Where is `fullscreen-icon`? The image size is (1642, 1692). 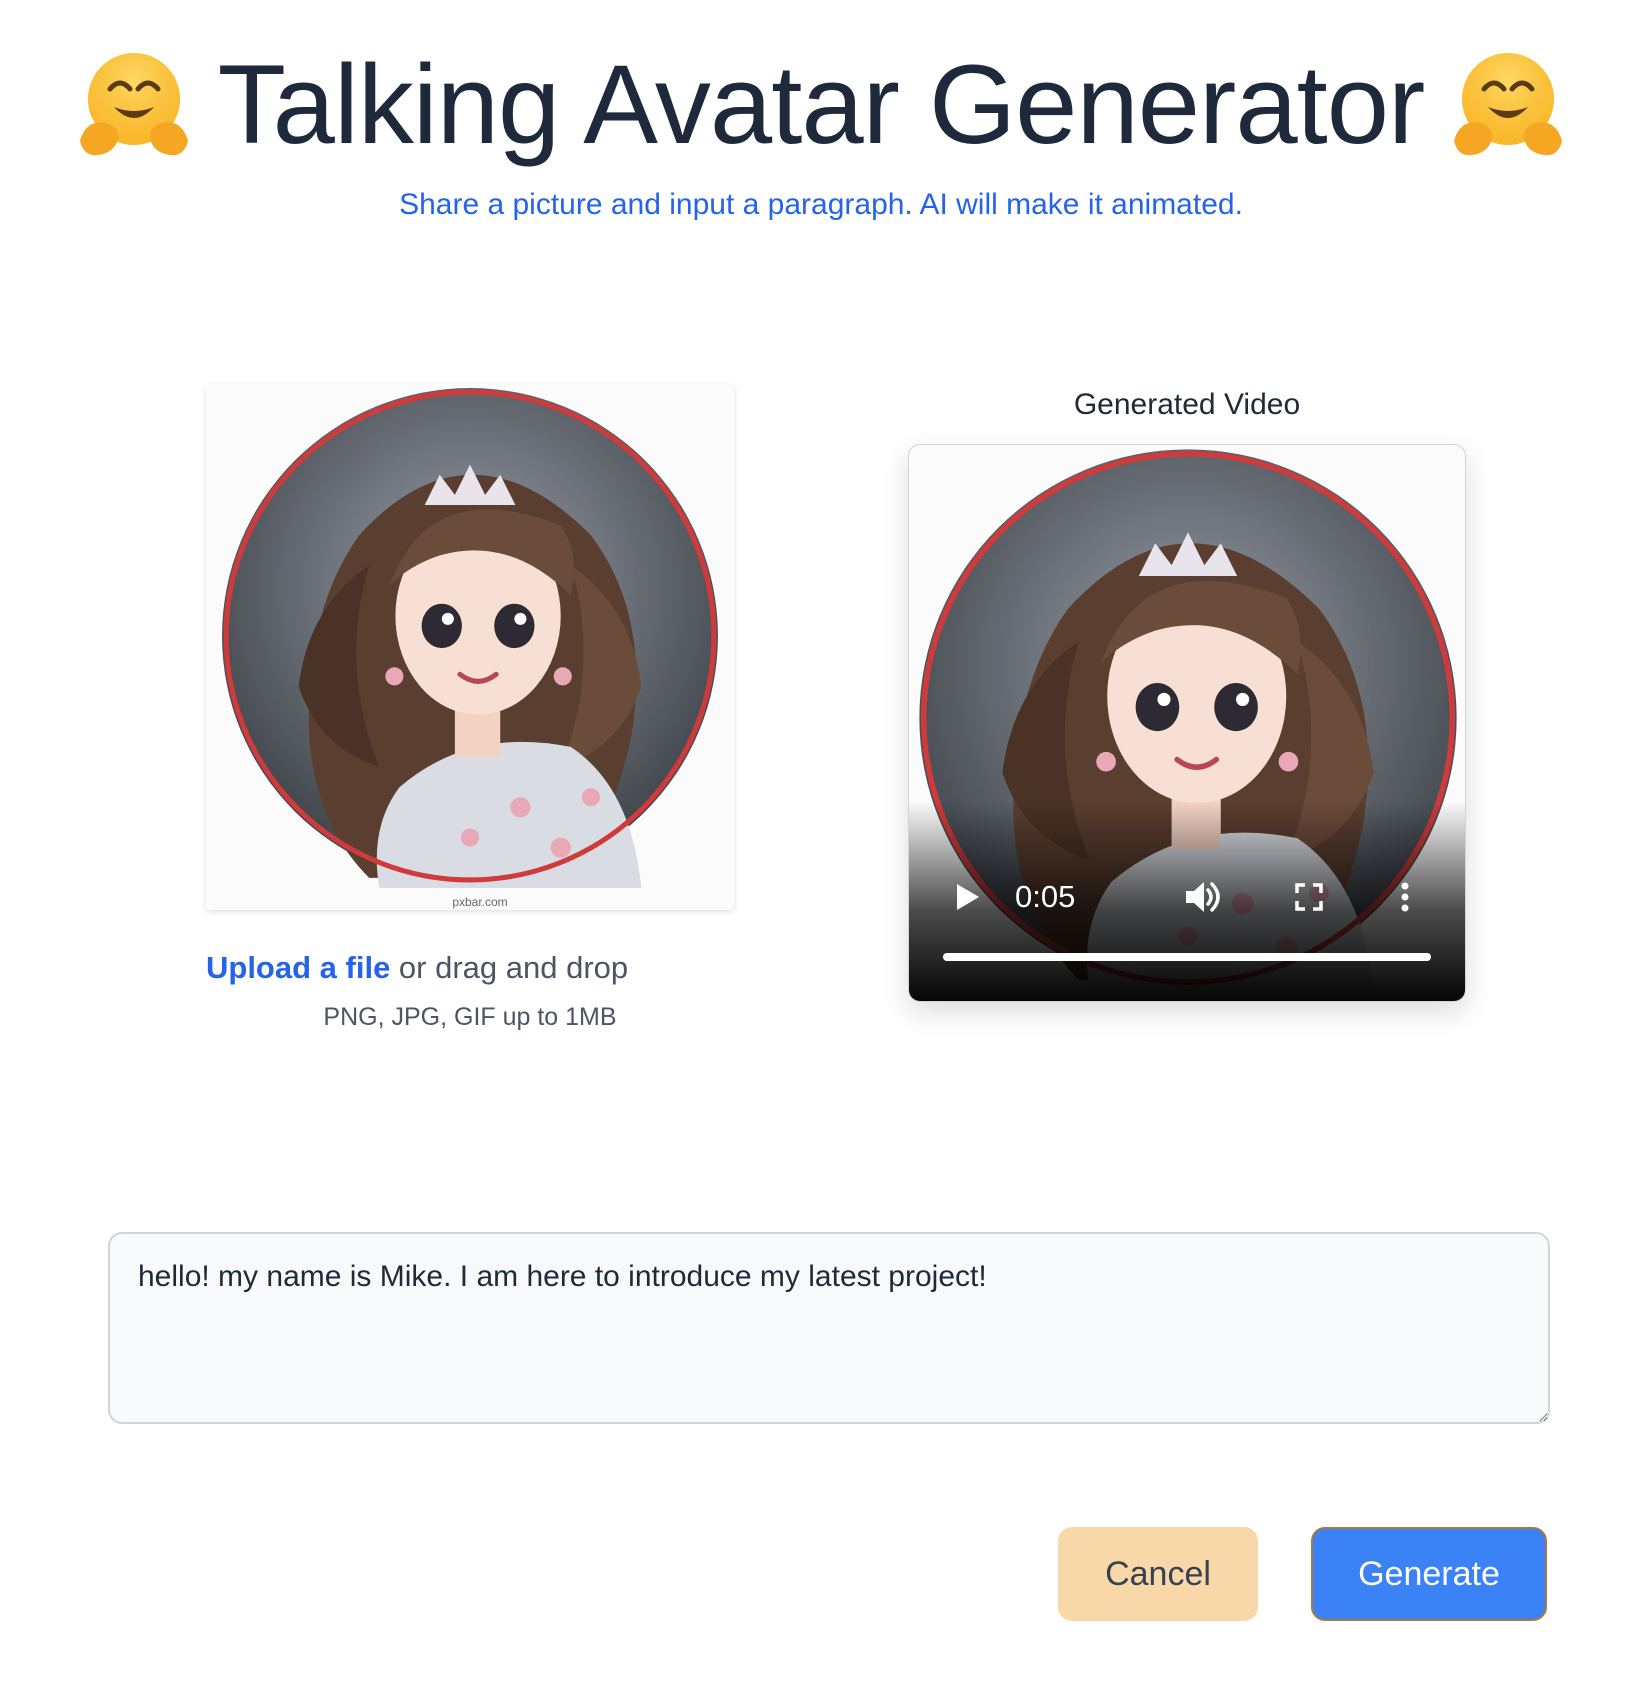 fullscreen-icon is located at coordinates (1309, 897).